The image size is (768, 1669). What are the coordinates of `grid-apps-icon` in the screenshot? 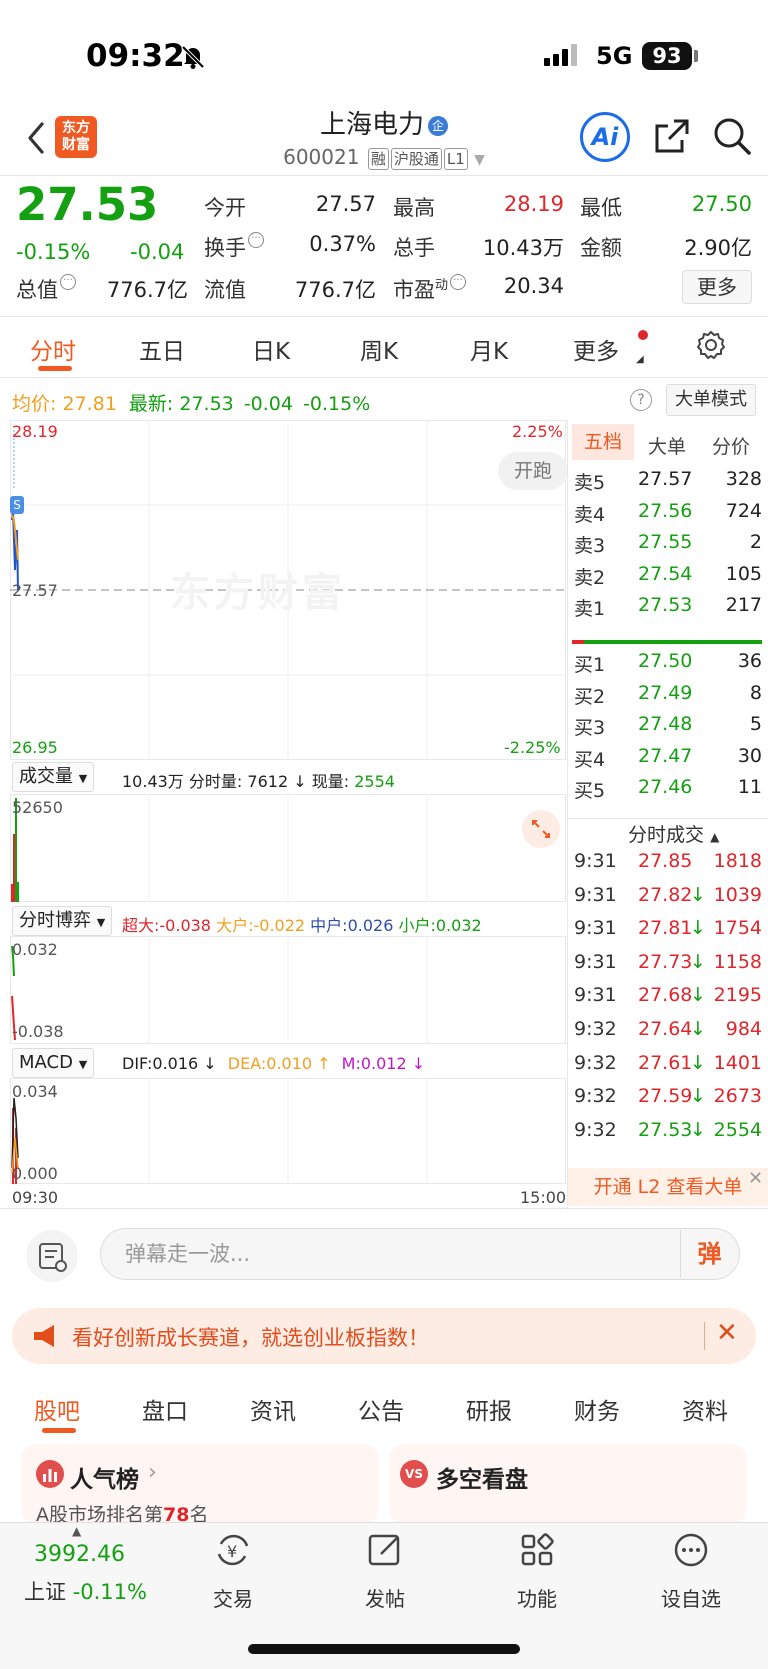 It's located at (537, 1549).